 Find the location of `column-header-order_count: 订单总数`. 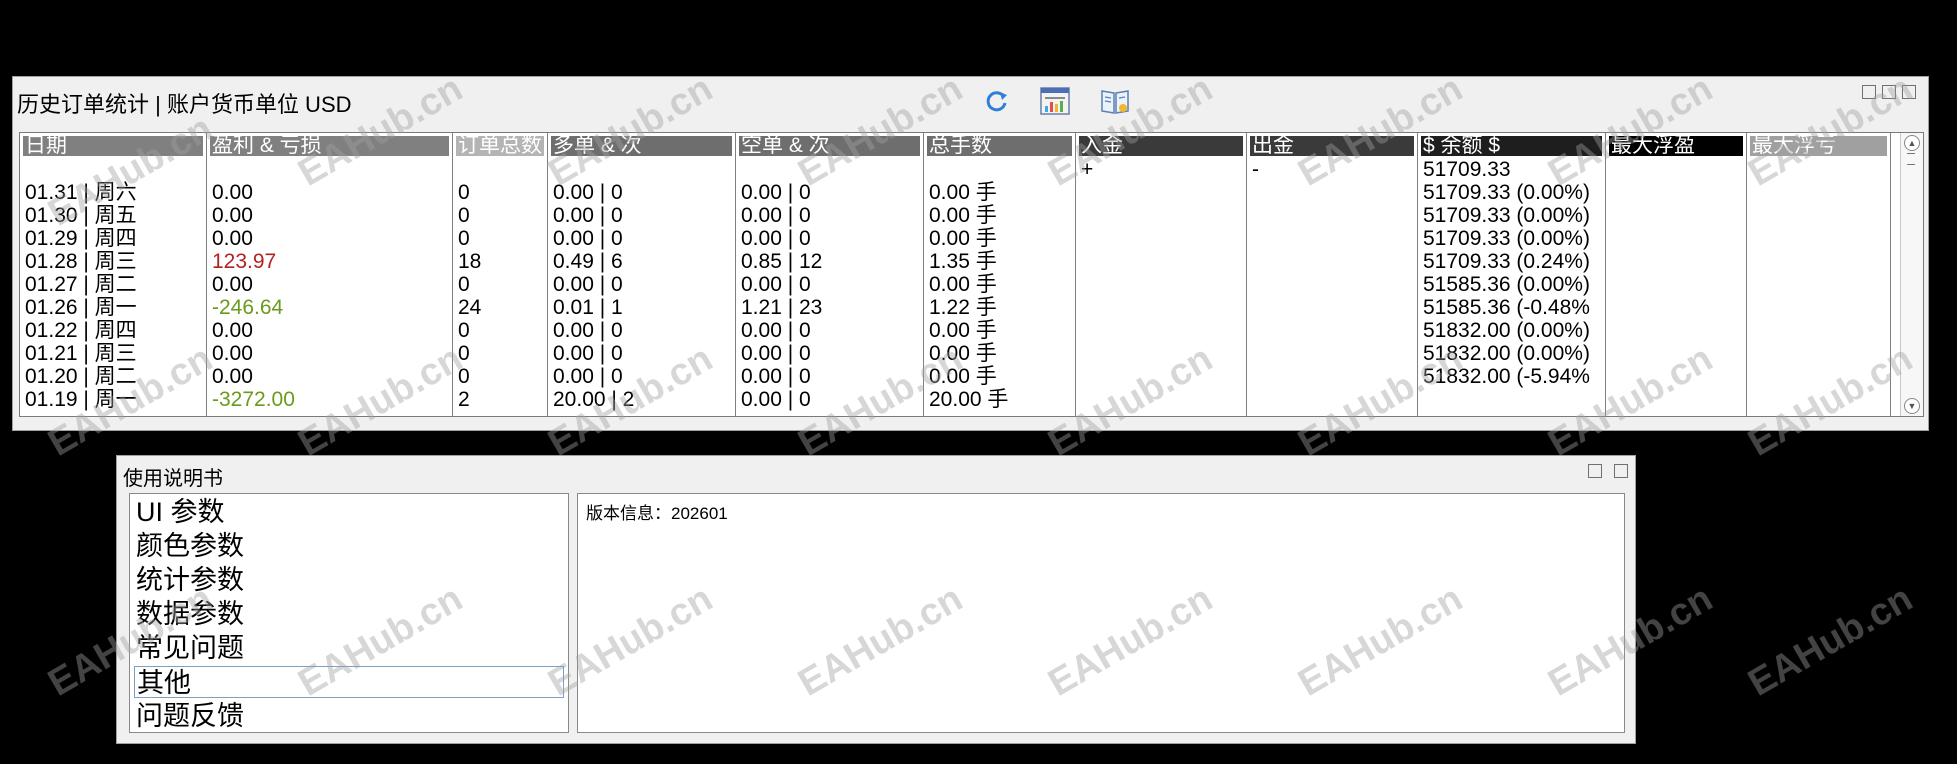

column-header-order_count: 订单总数 is located at coordinates (500, 146).